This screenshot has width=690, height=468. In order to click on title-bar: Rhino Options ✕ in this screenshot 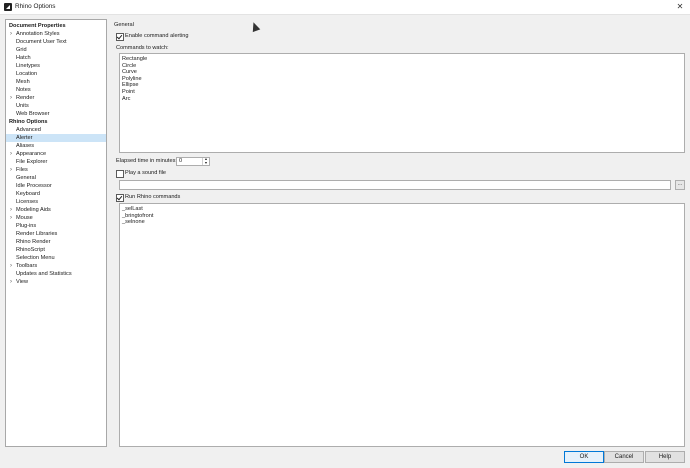, I will do `click(345, 7)`.